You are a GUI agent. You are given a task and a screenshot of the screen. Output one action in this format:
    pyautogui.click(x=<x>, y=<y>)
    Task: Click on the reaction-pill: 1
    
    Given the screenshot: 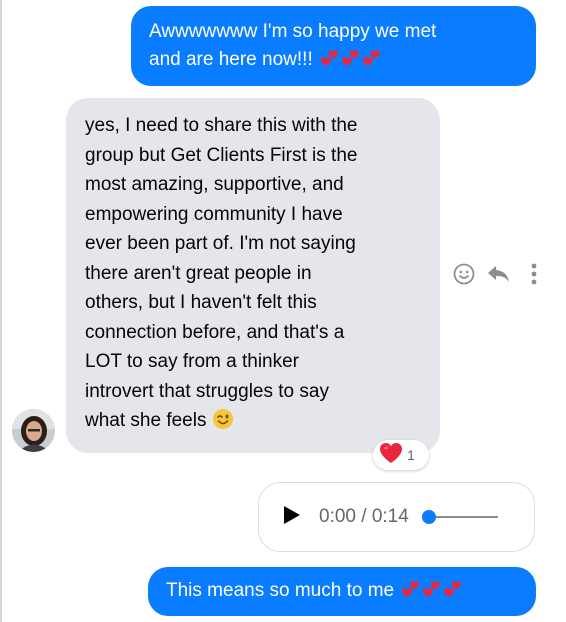 What is the action you would take?
    pyautogui.click(x=401, y=455)
    